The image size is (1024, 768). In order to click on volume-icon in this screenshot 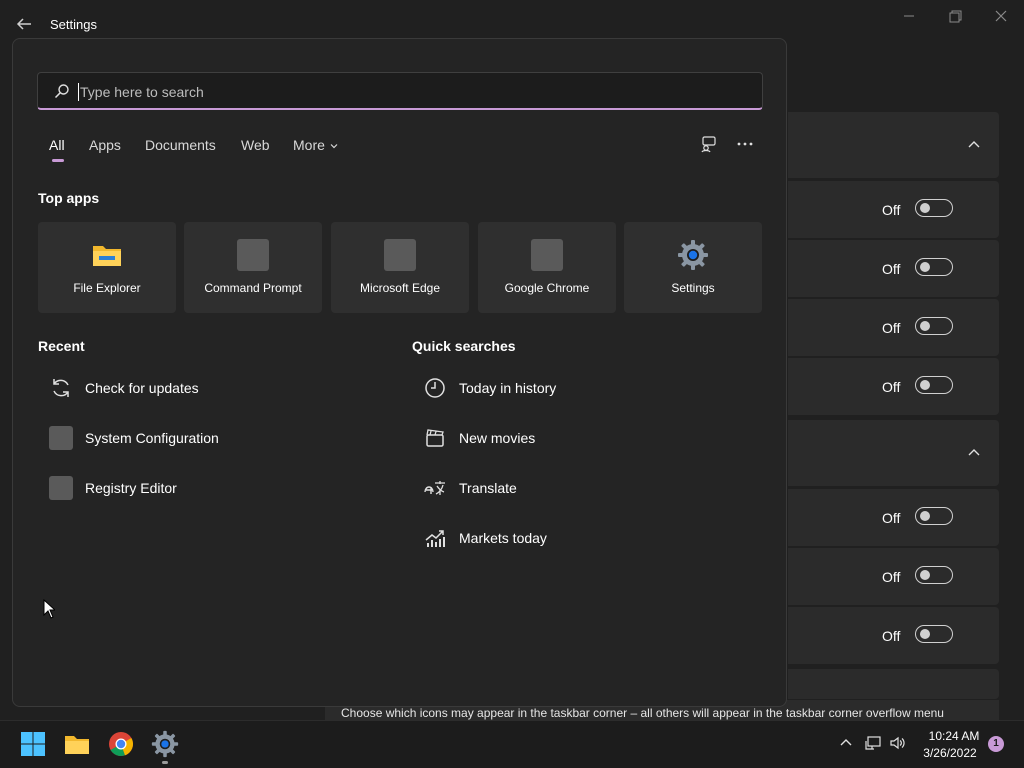, I will do `click(898, 743)`.